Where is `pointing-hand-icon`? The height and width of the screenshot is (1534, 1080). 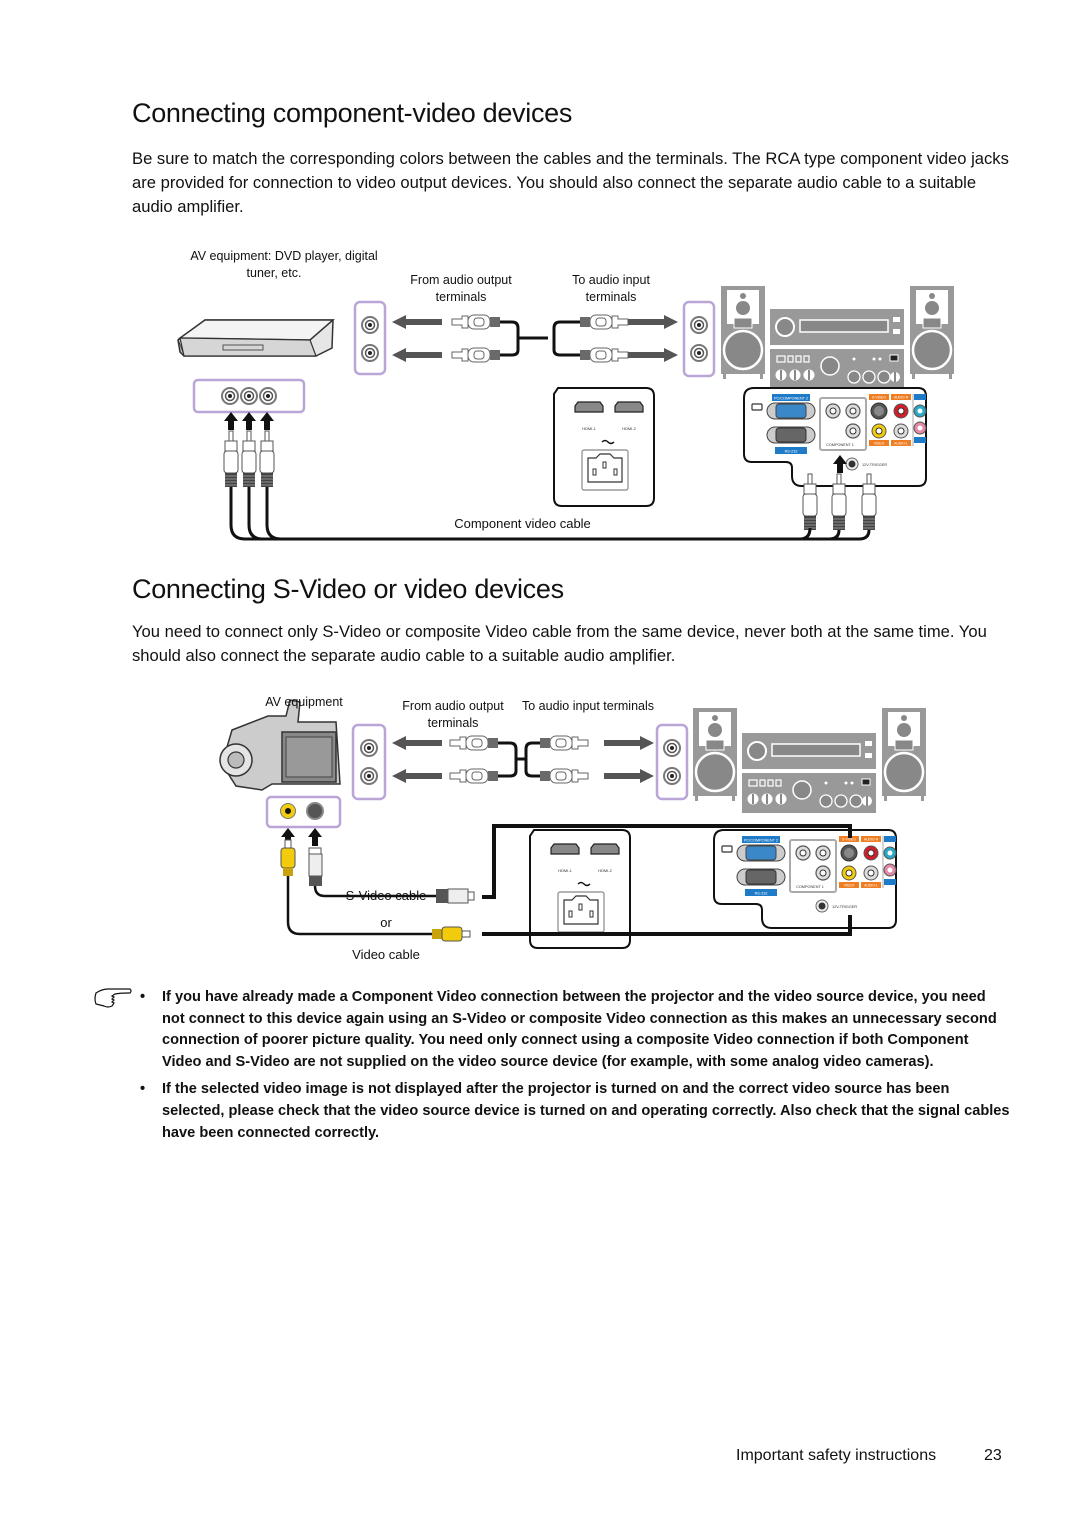
pointing-hand-icon is located at coordinates (113, 998).